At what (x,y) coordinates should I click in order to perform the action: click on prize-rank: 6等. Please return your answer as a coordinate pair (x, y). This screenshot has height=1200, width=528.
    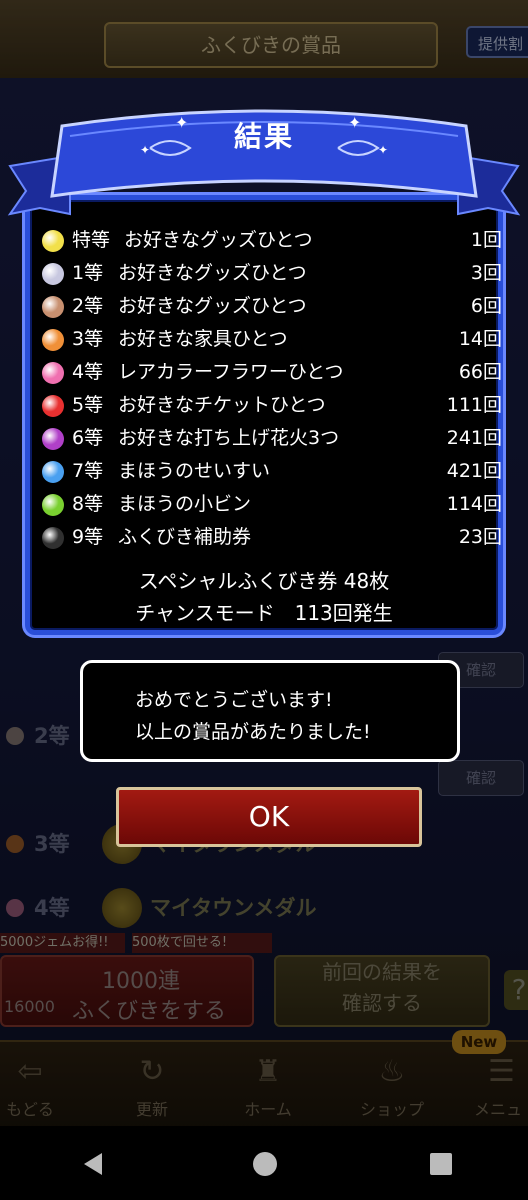
    Looking at the image, I should click on (88, 438).